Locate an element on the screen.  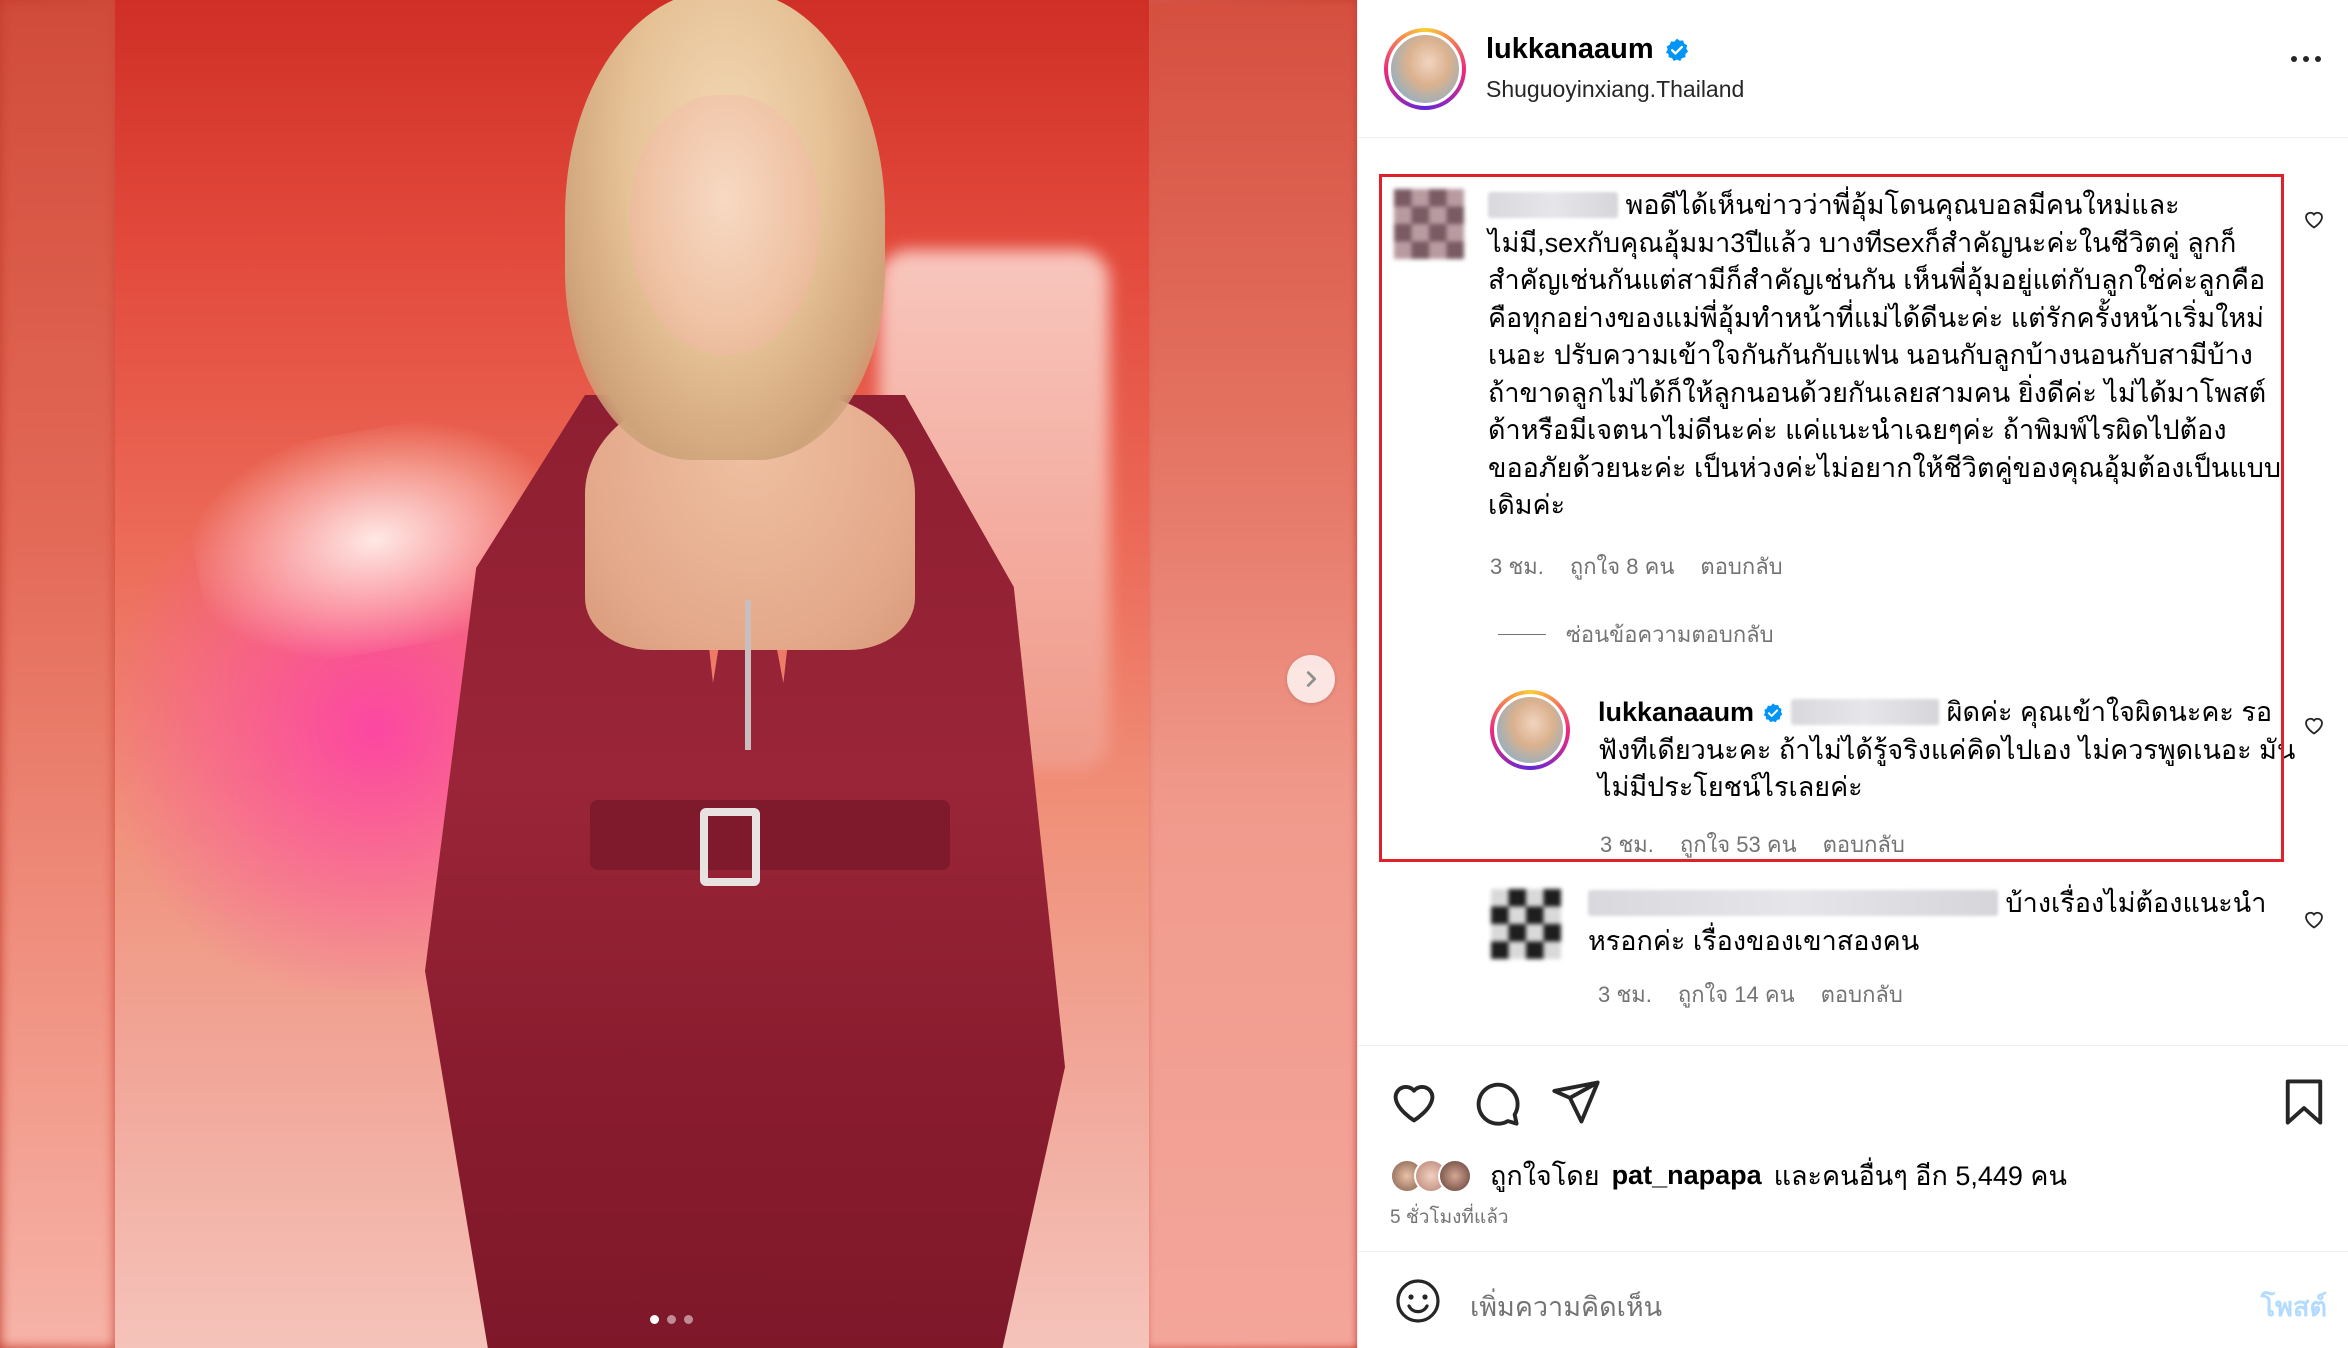
bookmark-icon is located at coordinates (2304, 1102).